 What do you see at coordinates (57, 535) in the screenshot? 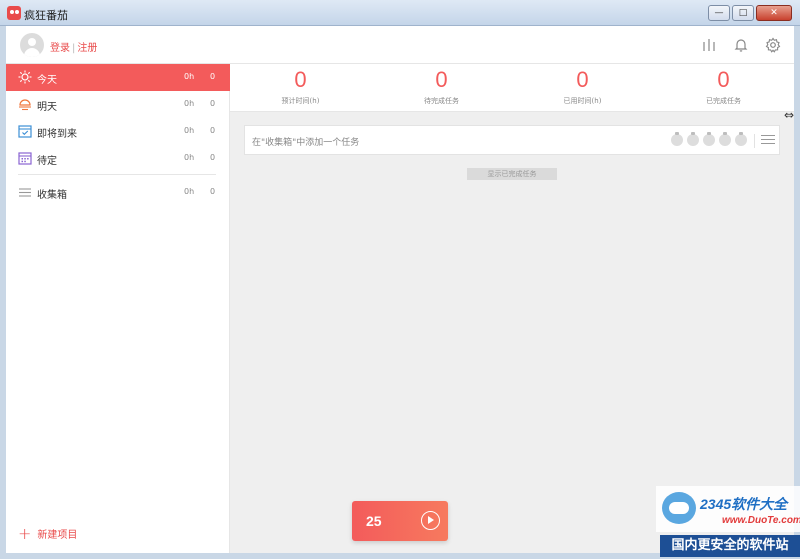
I see `new-project-label: 新建项目` at bounding box center [57, 535].